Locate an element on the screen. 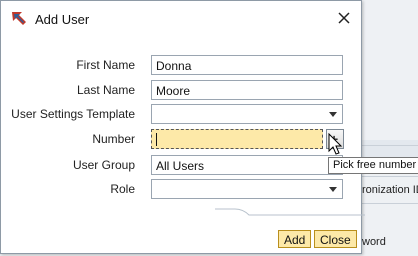 This screenshot has width=418, height=256. footer-divider is located at coordinates (290, 212).